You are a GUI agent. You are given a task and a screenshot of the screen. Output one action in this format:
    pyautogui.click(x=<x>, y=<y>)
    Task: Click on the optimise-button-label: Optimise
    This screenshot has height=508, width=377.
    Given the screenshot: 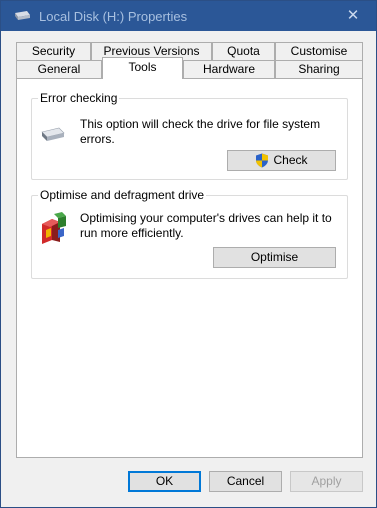 What is the action you would take?
    pyautogui.click(x=274, y=257)
    